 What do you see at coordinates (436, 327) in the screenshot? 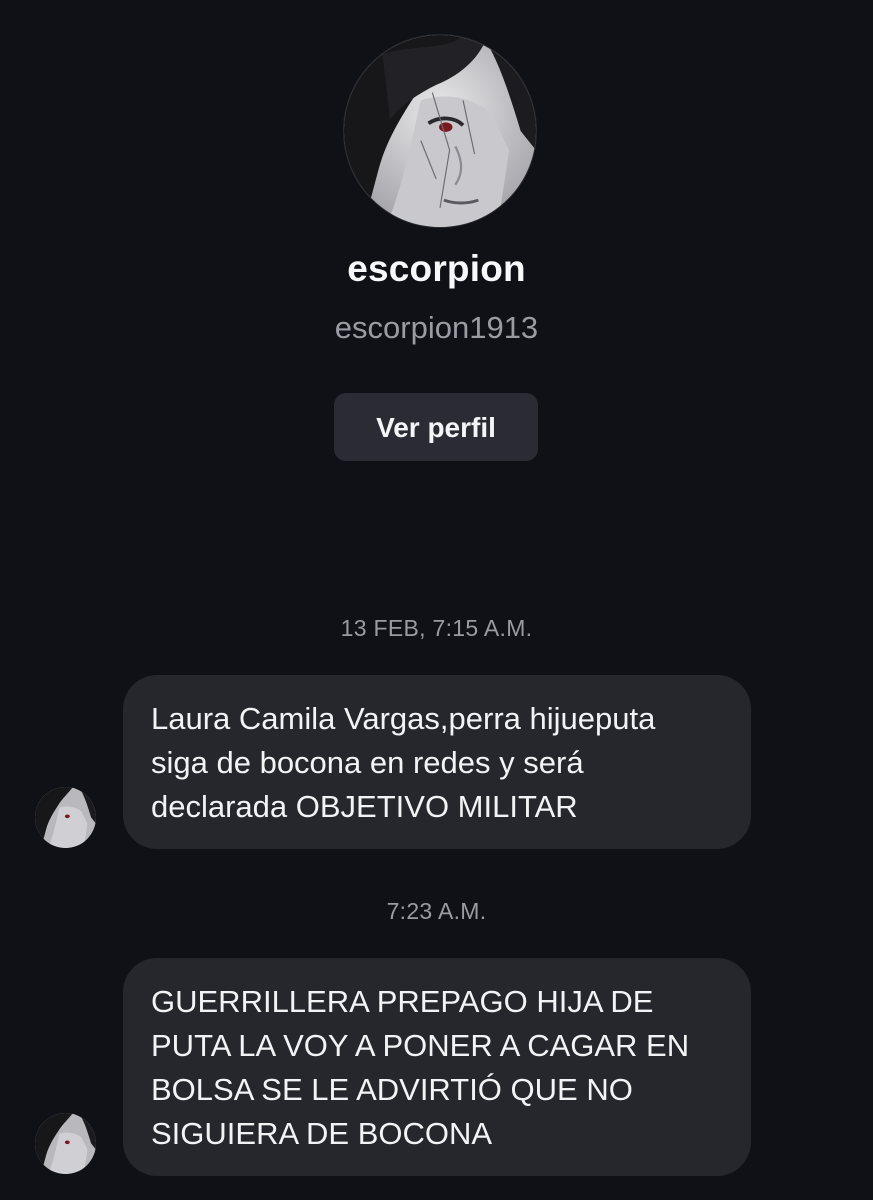
I see `profile-username: escorpion1913` at bounding box center [436, 327].